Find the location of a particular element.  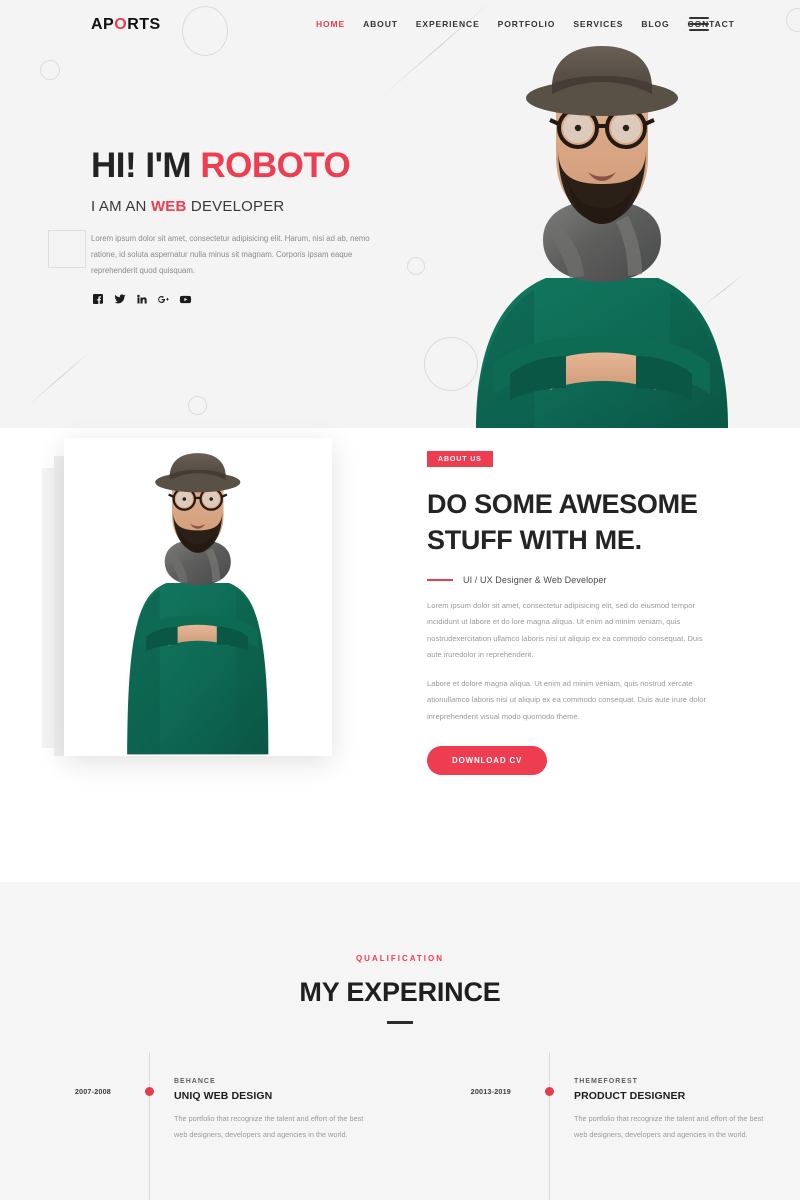

download-cv-button: DOWNLOAD CV is located at coordinates (487, 761).